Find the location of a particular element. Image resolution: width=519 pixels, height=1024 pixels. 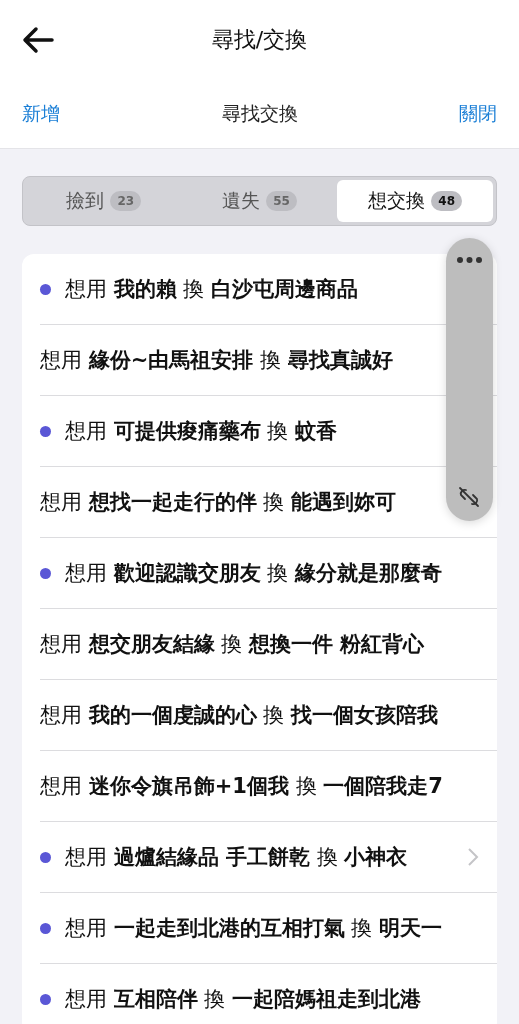

tab: 想交換 48 is located at coordinates (415, 201).